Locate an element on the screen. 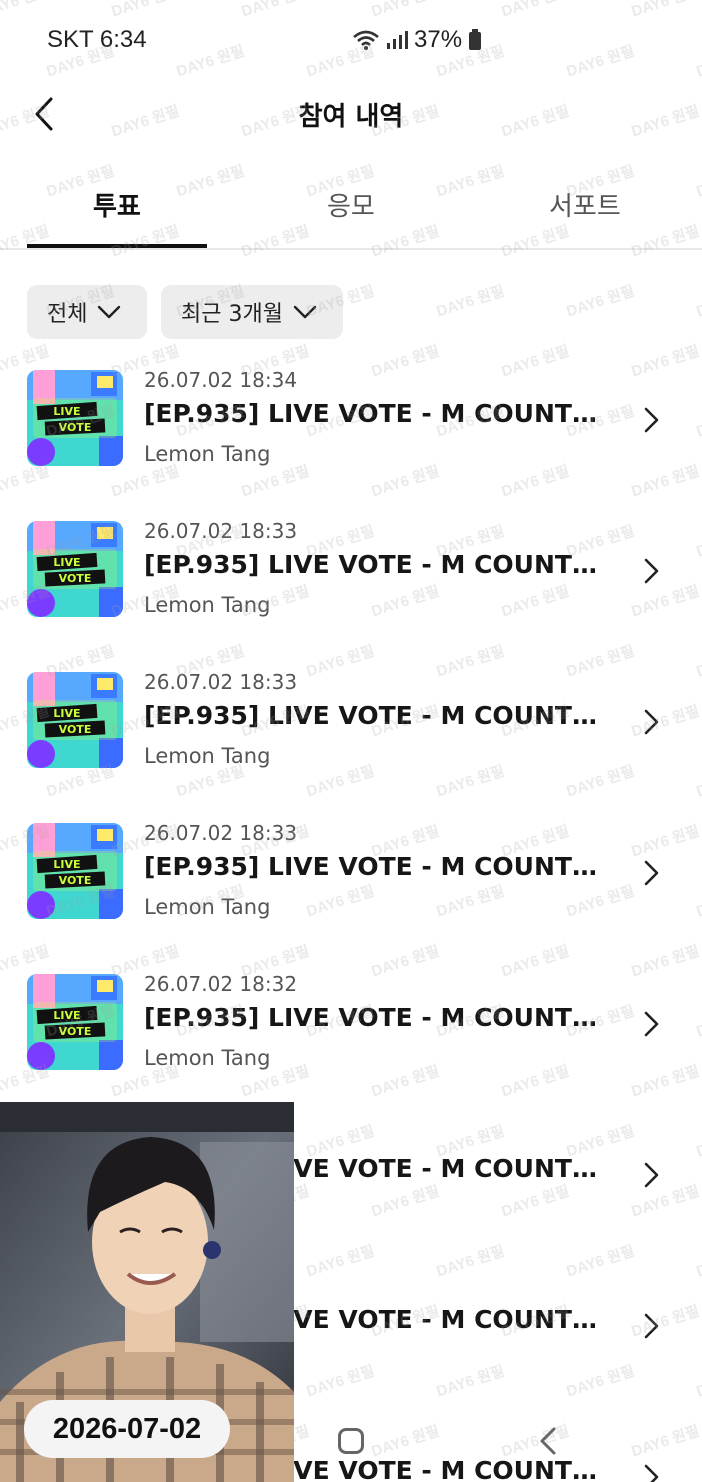 This screenshot has height=1482, width=702. wifi-icon is located at coordinates (366, 40).